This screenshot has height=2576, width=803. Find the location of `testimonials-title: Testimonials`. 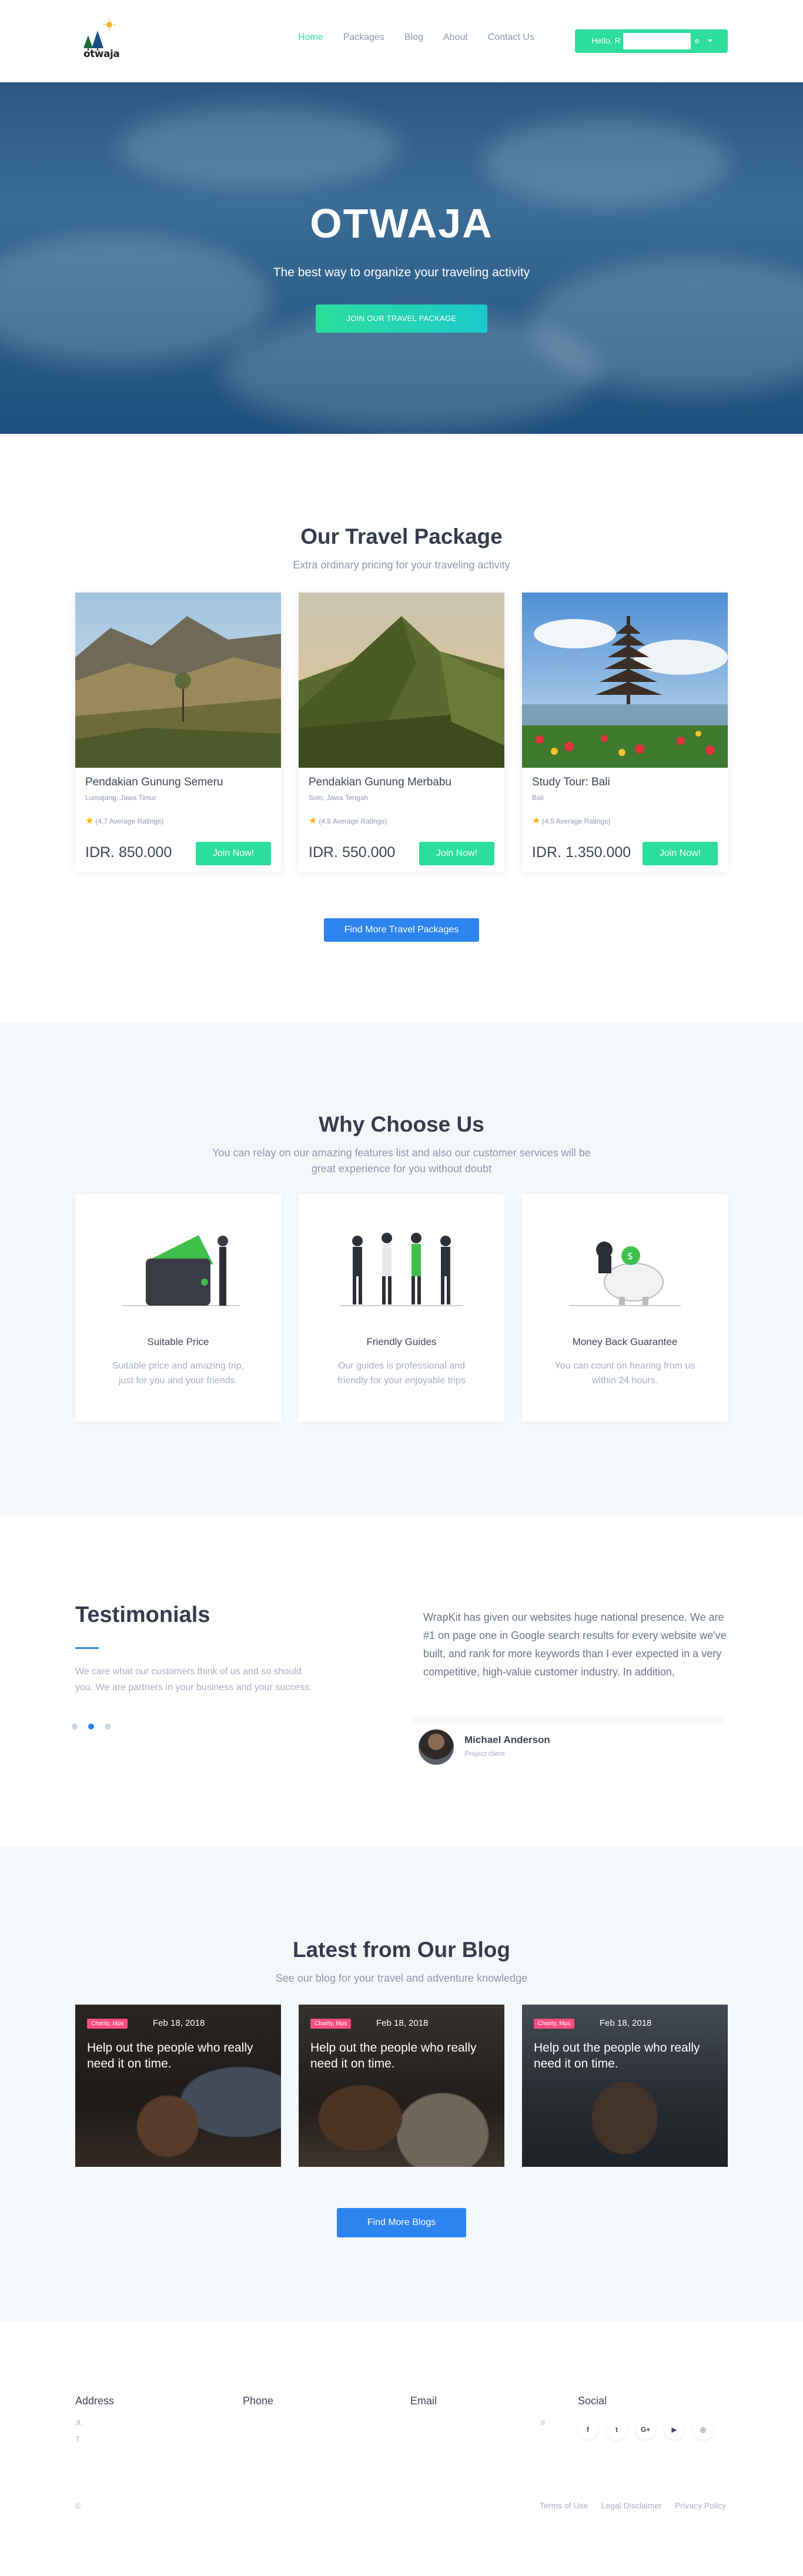

testimonials-title: Testimonials is located at coordinates (142, 1615).